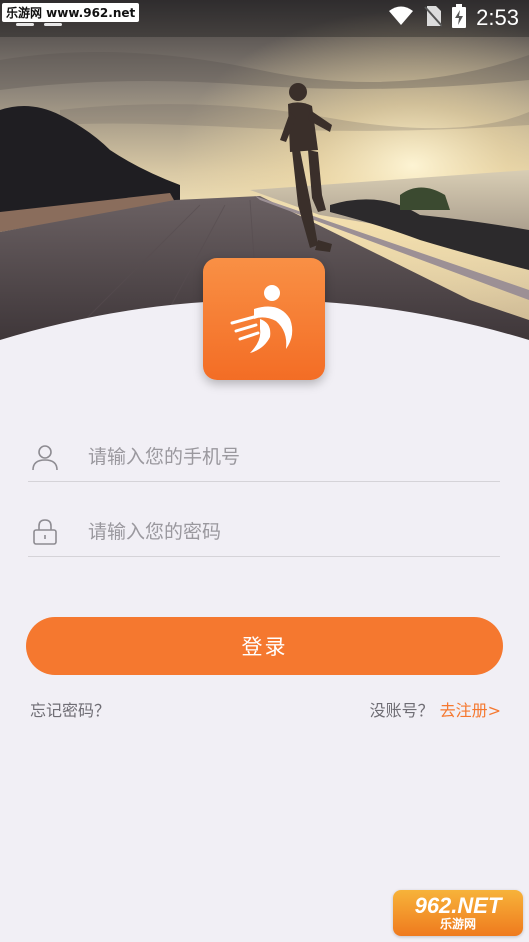  Describe the element at coordinates (401, 710) in the screenshot. I see `no-account-label: 没账号？` at that location.